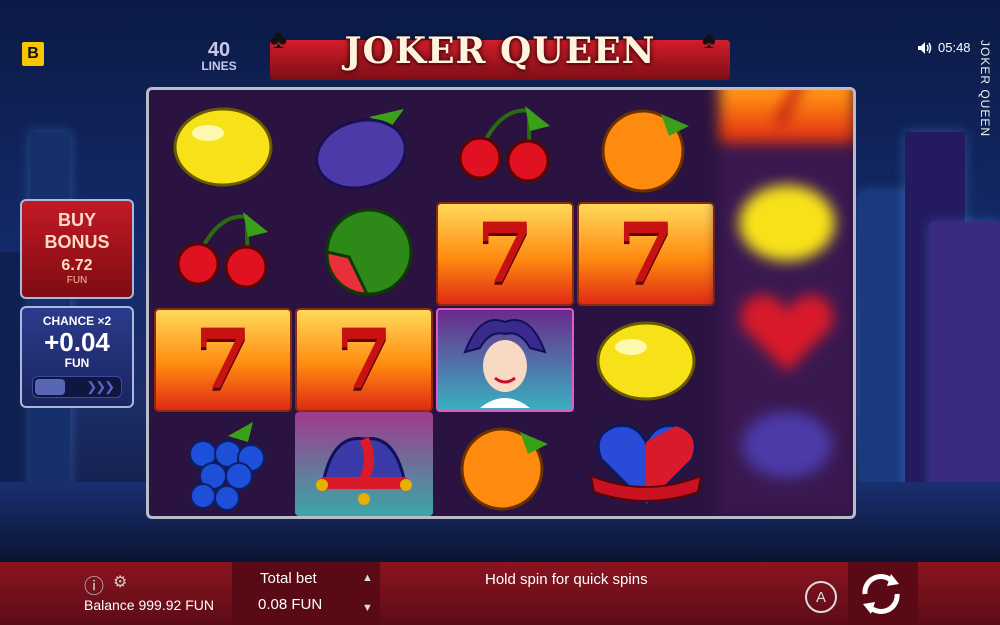  Describe the element at coordinates (367, 608) in the screenshot. I see `bet-decrease-icon: ▼` at that location.